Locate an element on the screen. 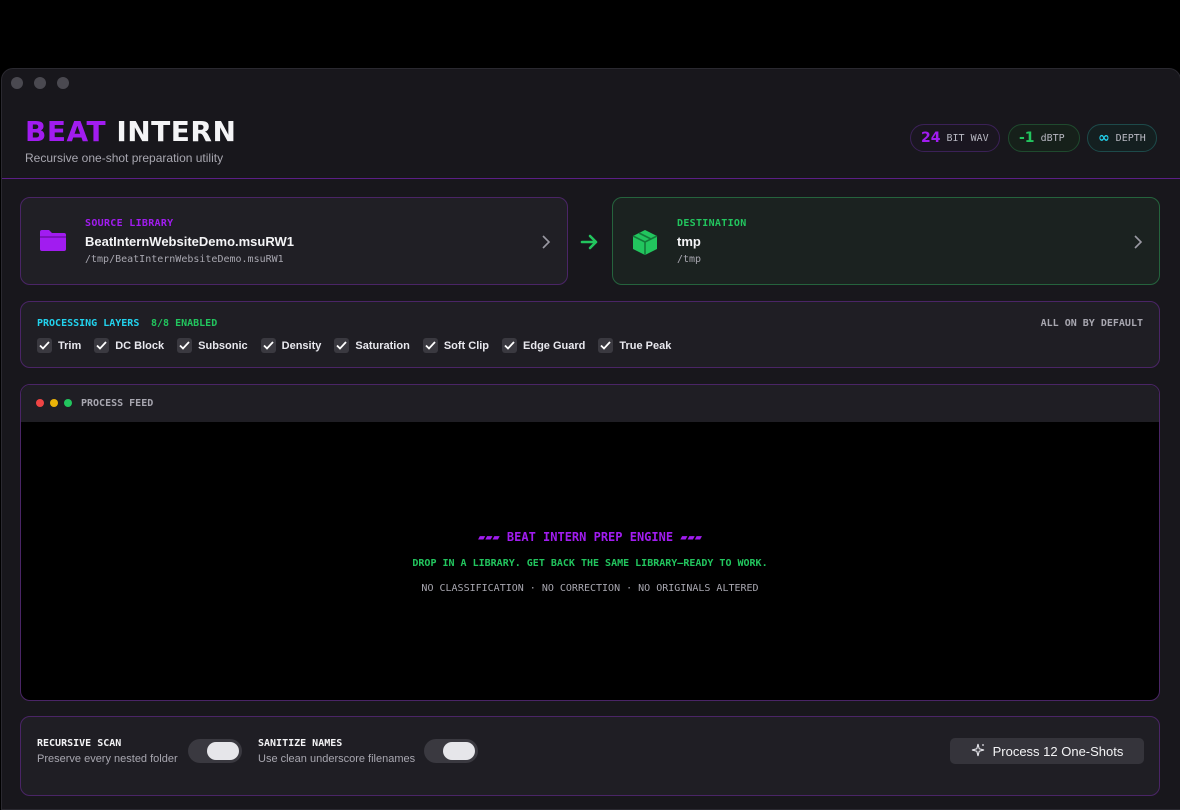  destination-kicker: DESTINATION is located at coordinates (712, 223).